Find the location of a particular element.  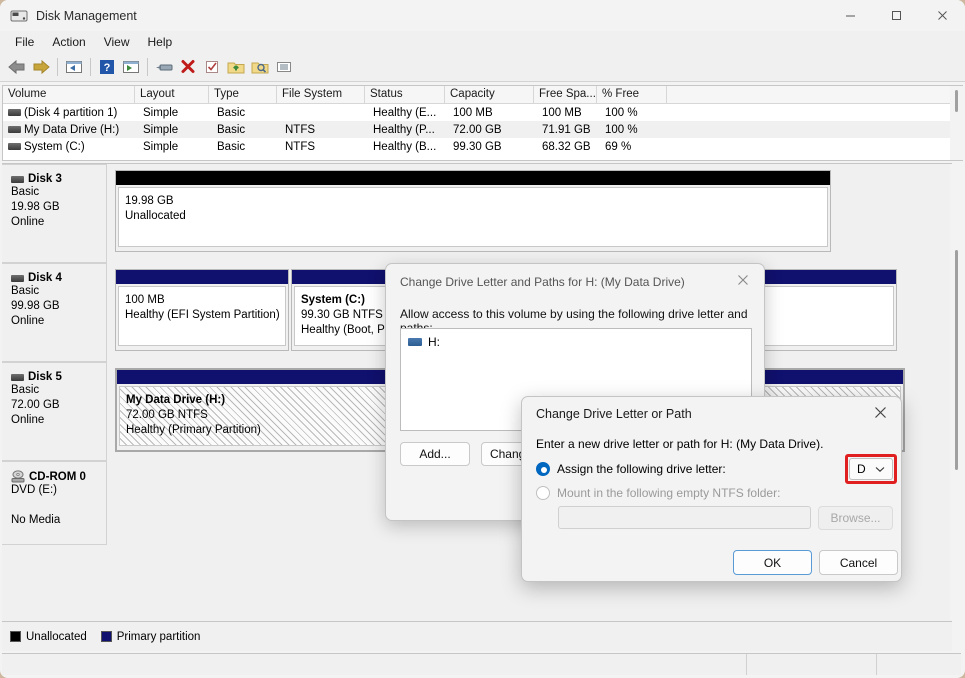

menu-bar: File Action View Help is located at coordinates (482, 42).